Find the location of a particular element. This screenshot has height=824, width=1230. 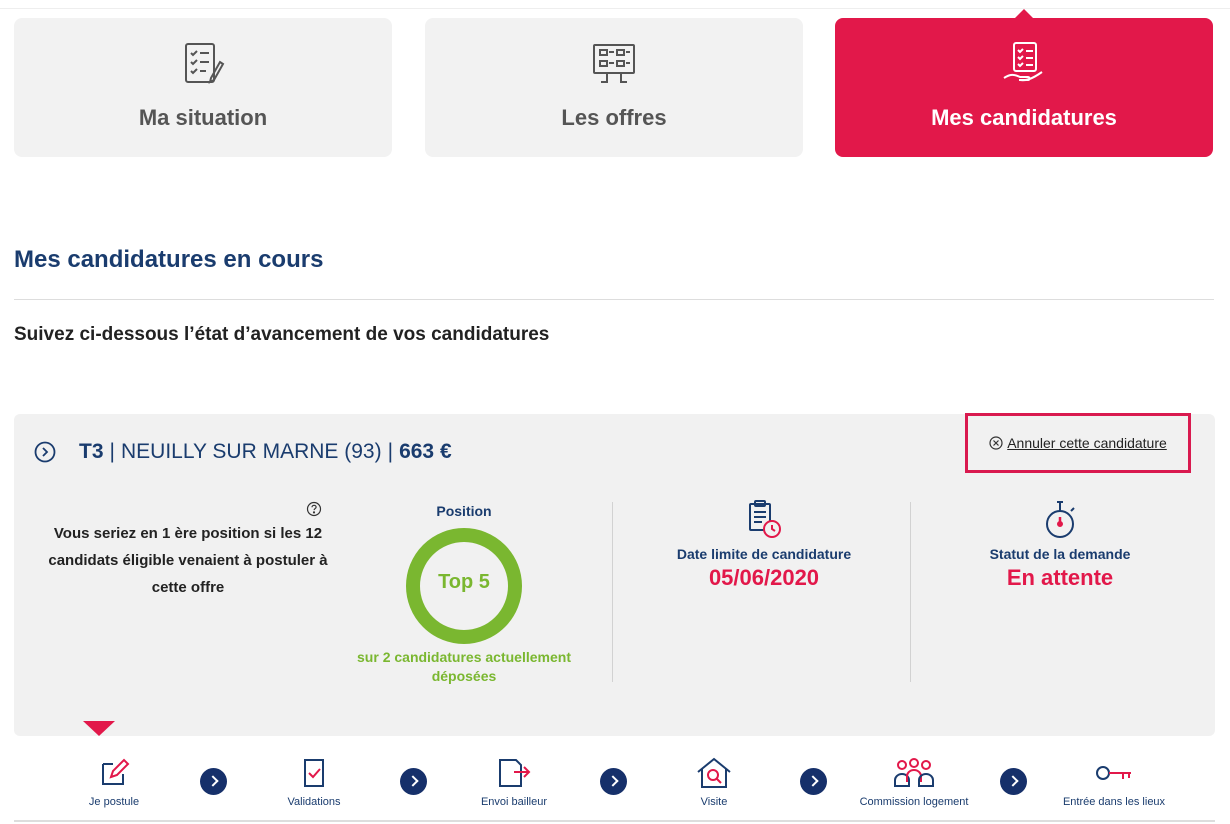

application-header: T3 | NEUILLY SUR MARNE (93) | 663 € is located at coordinates (243, 452).